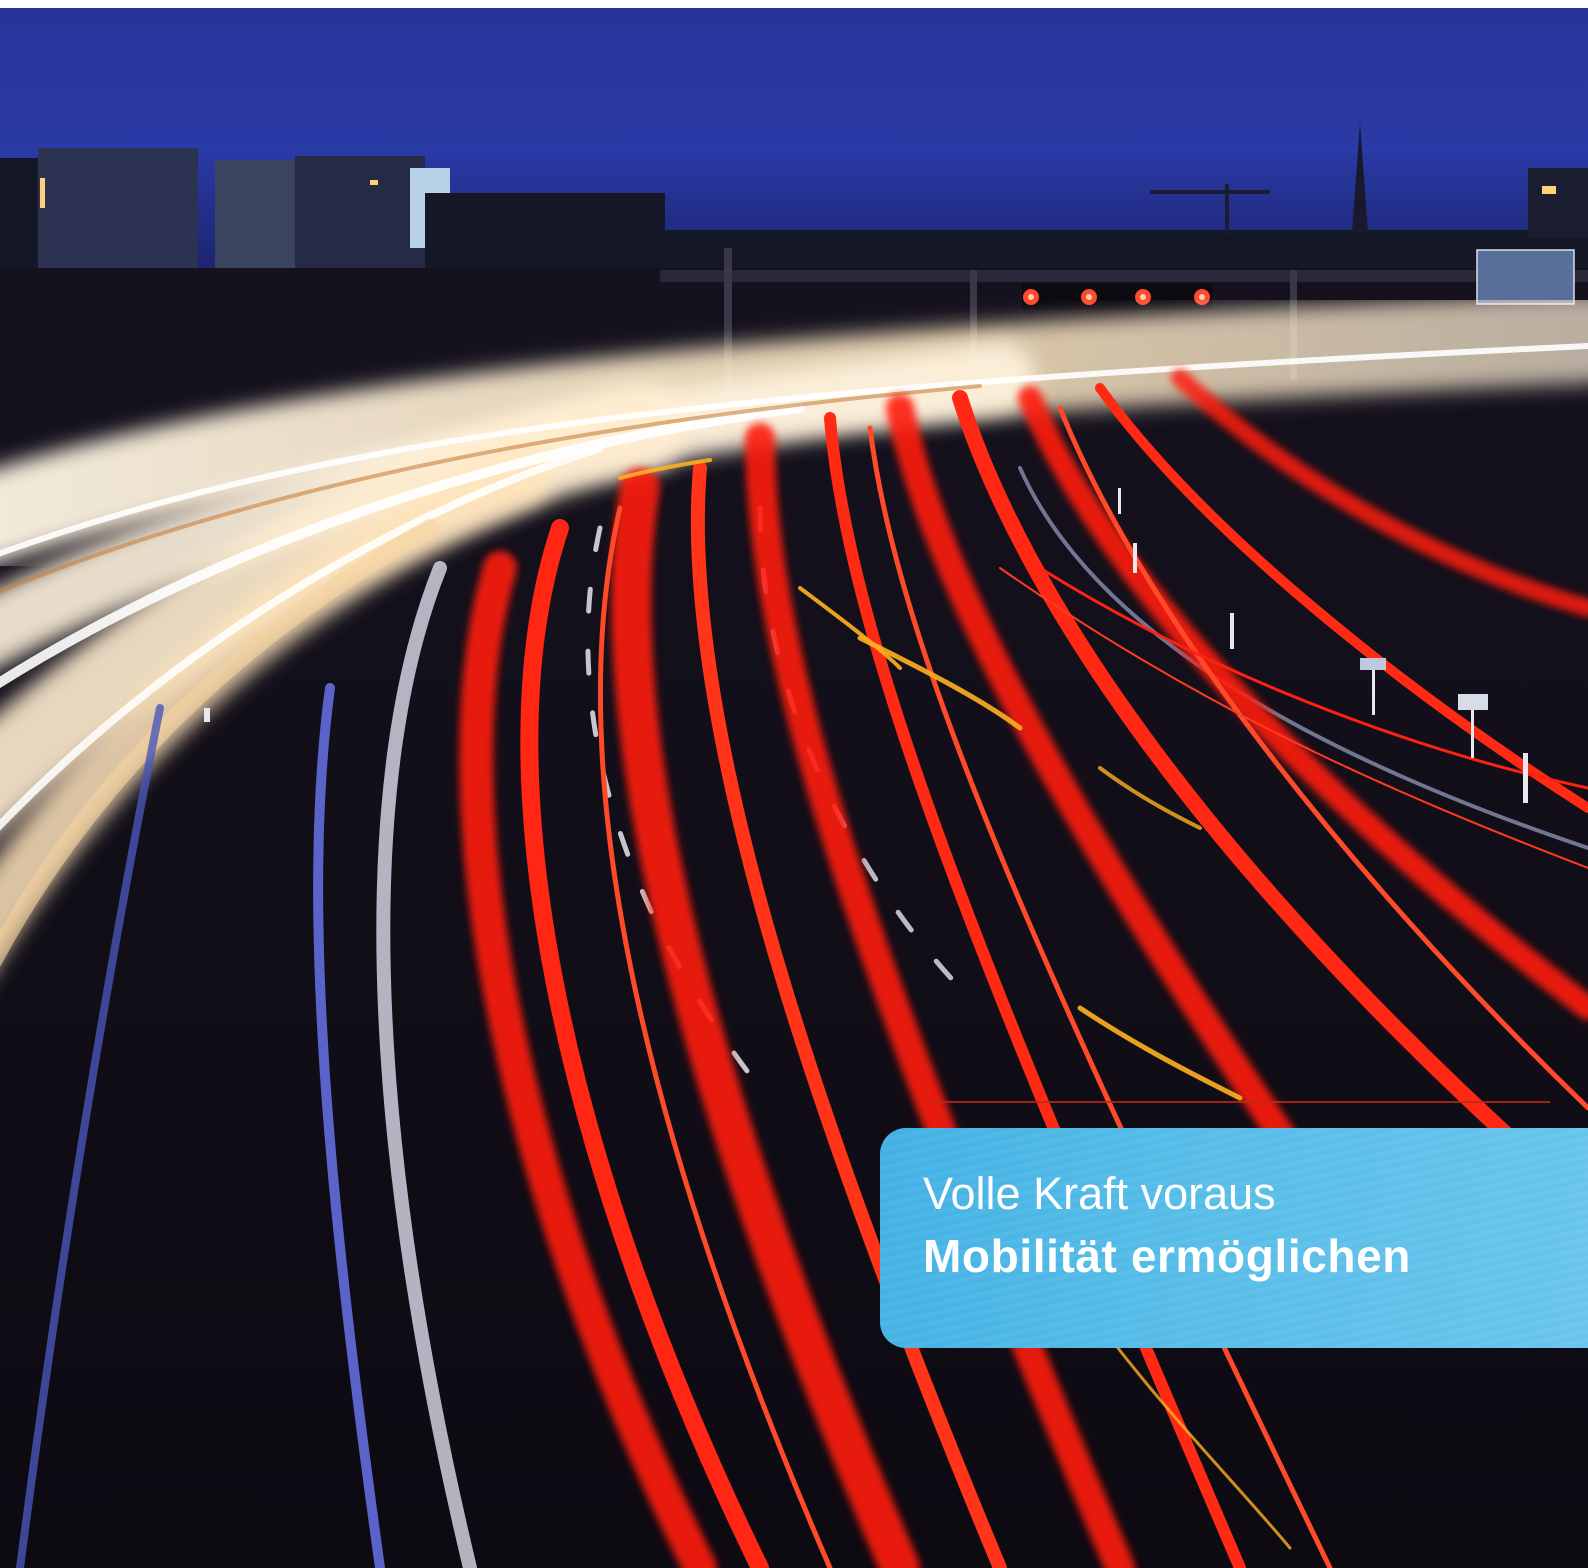  What do you see at coordinates (1167, 1256) in the screenshot?
I see `caption-title: Mobilität ermöglichen` at bounding box center [1167, 1256].